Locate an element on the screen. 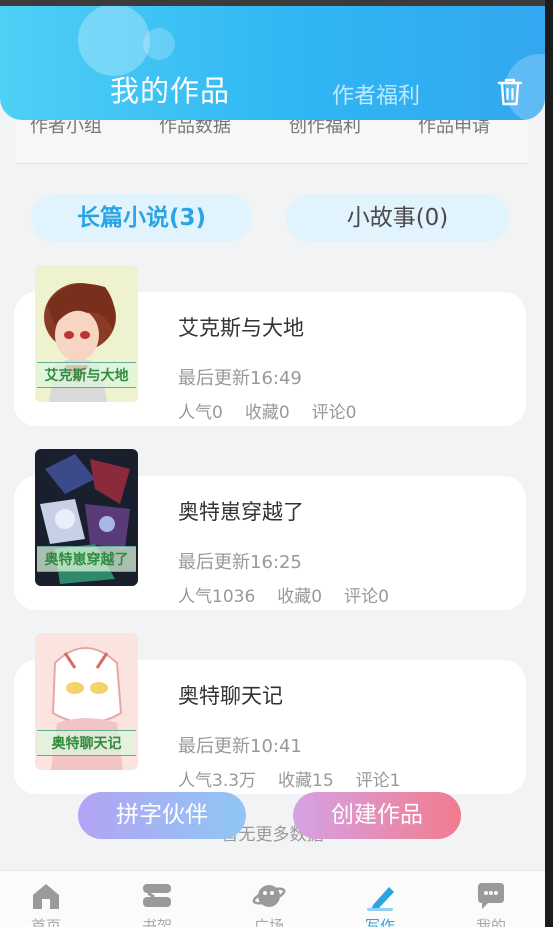  segment-short-stories: 小故事(0) is located at coordinates (397, 218).